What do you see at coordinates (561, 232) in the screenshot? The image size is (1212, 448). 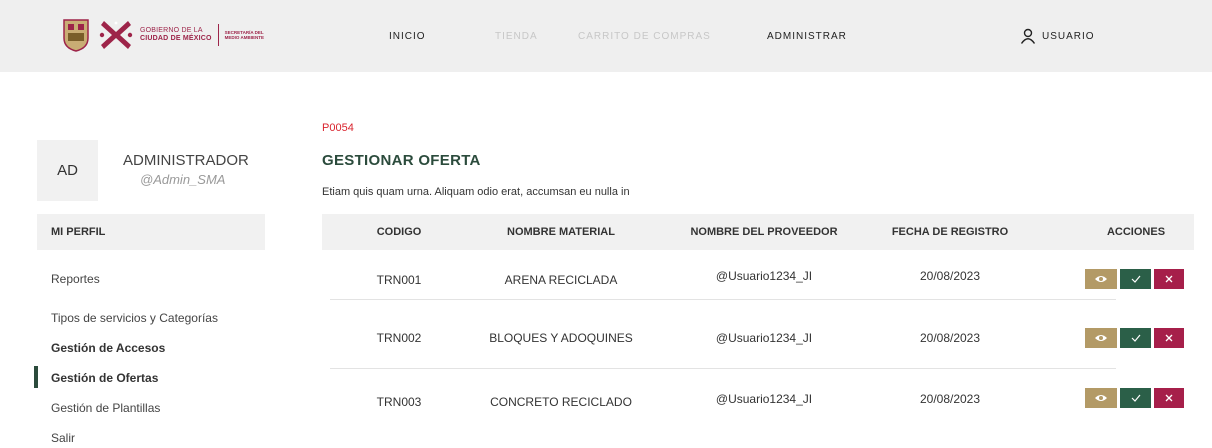 I see `column-header-material: NOMBRE MATERIAL` at bounding box center [561, 232].